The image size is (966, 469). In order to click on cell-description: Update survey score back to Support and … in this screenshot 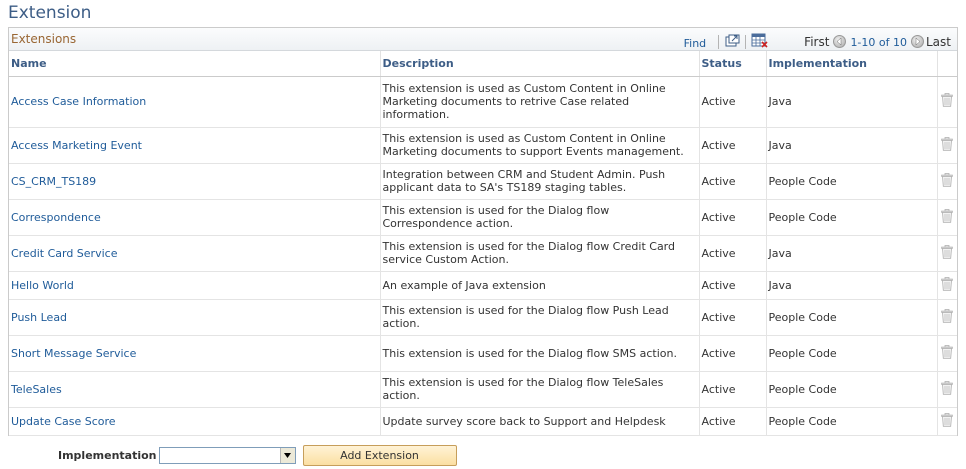, I will do `click(540, 421)`.